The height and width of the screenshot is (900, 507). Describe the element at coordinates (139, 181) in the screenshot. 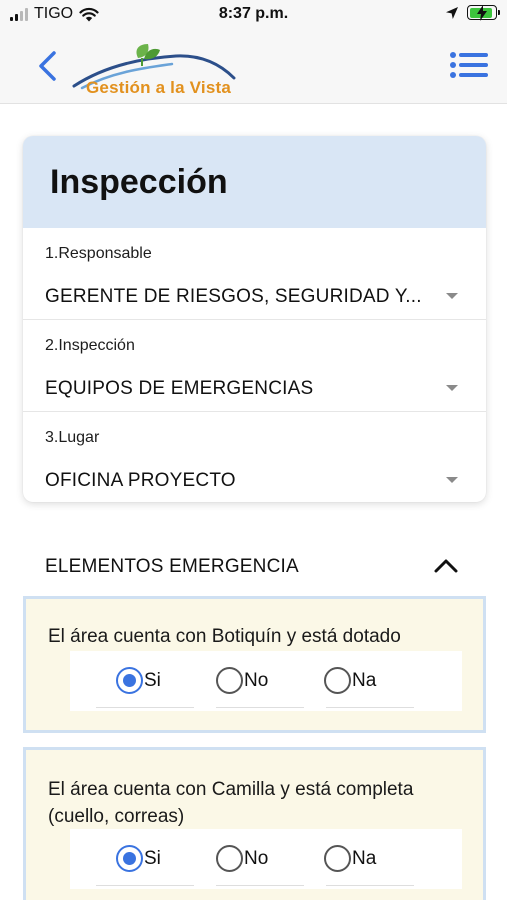

I see `page-title: Inspección` at that location.